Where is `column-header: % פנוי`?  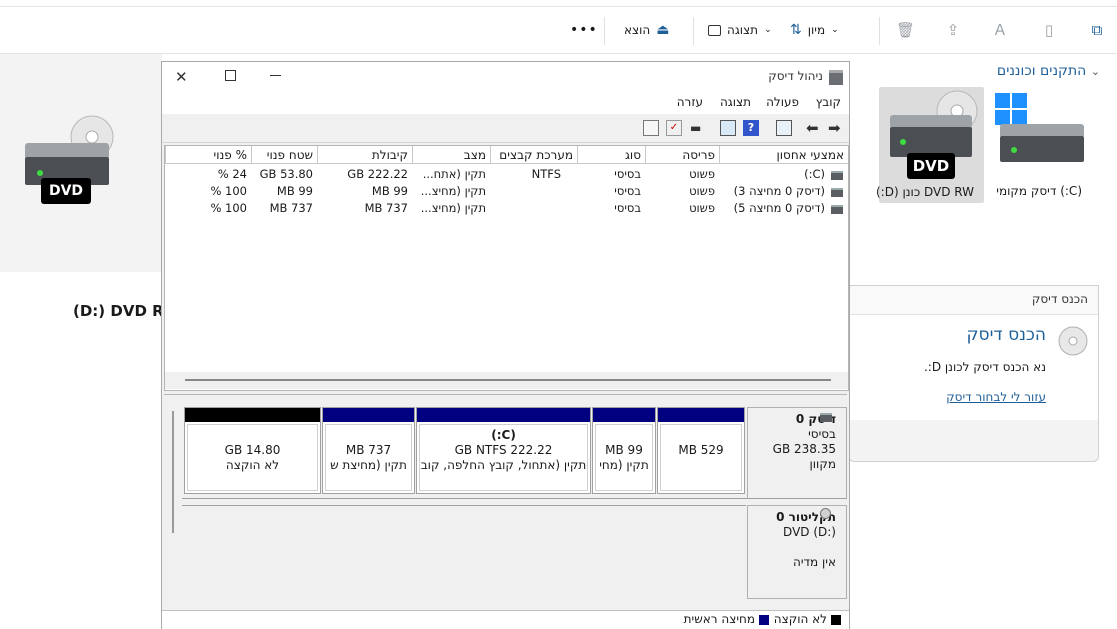 column-header: % פנוי is located at coordinates (208, 155).